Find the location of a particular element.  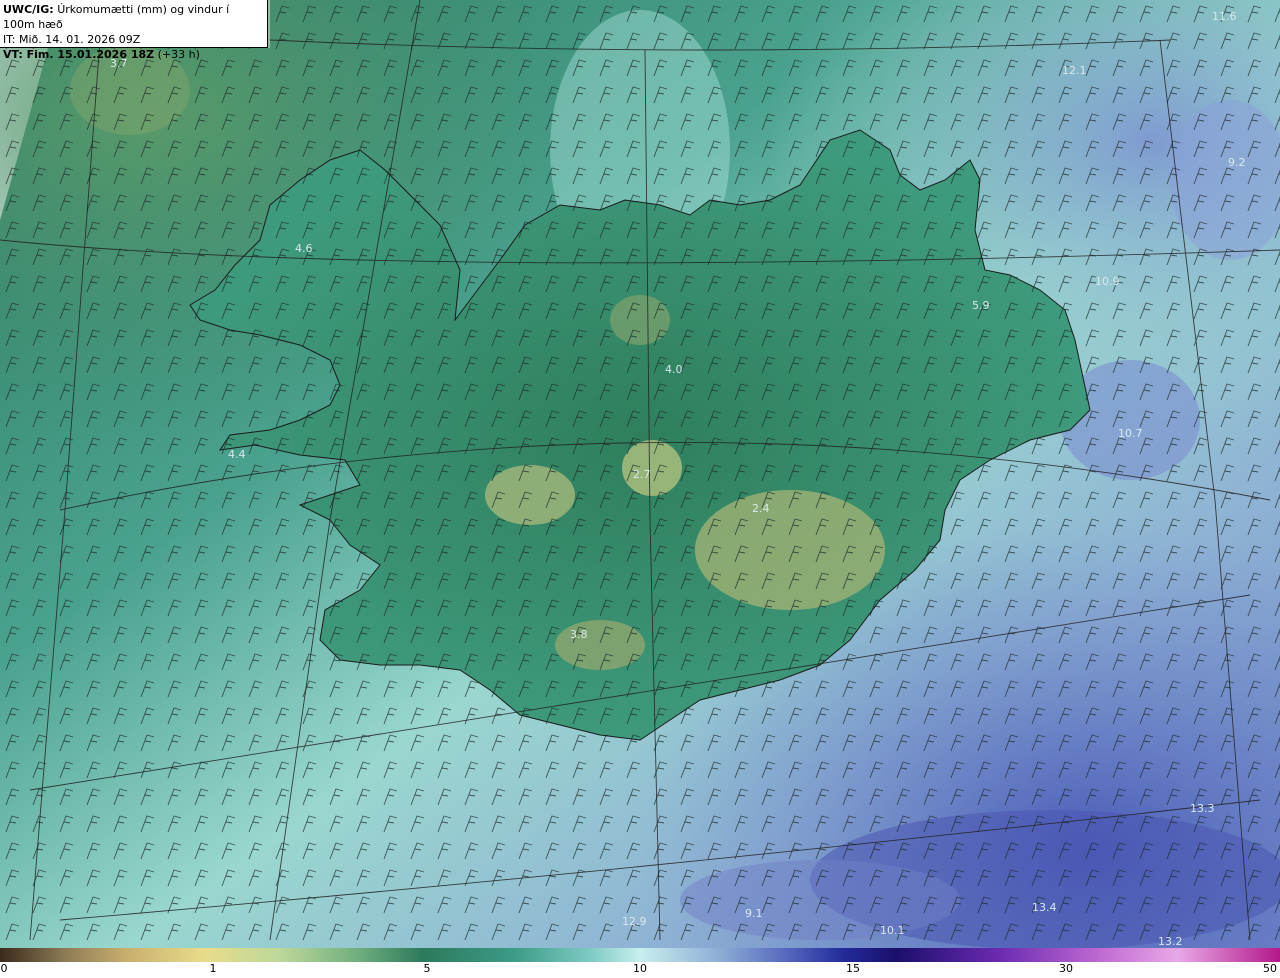

value-label: 10.1 is located at coordinates (892, 930).